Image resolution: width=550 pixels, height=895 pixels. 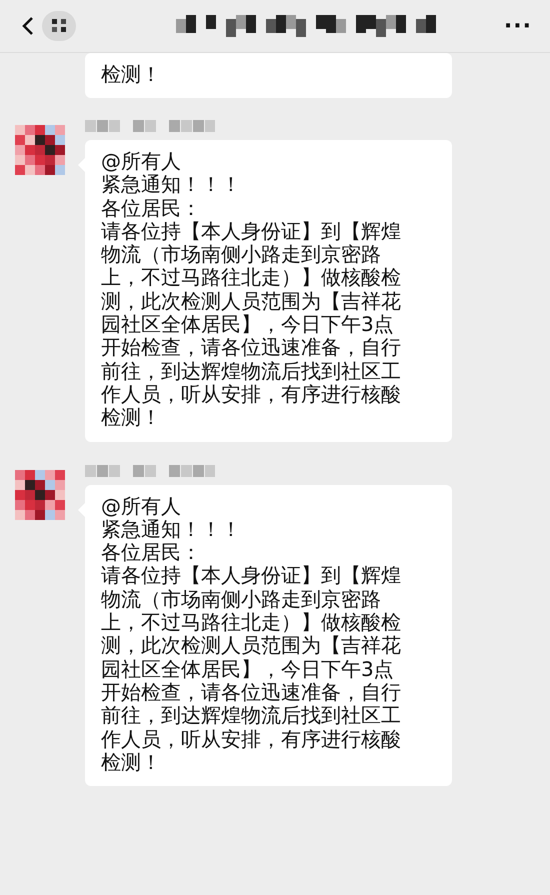 I want to click on blurred-badge, so click(x=59, y=26).